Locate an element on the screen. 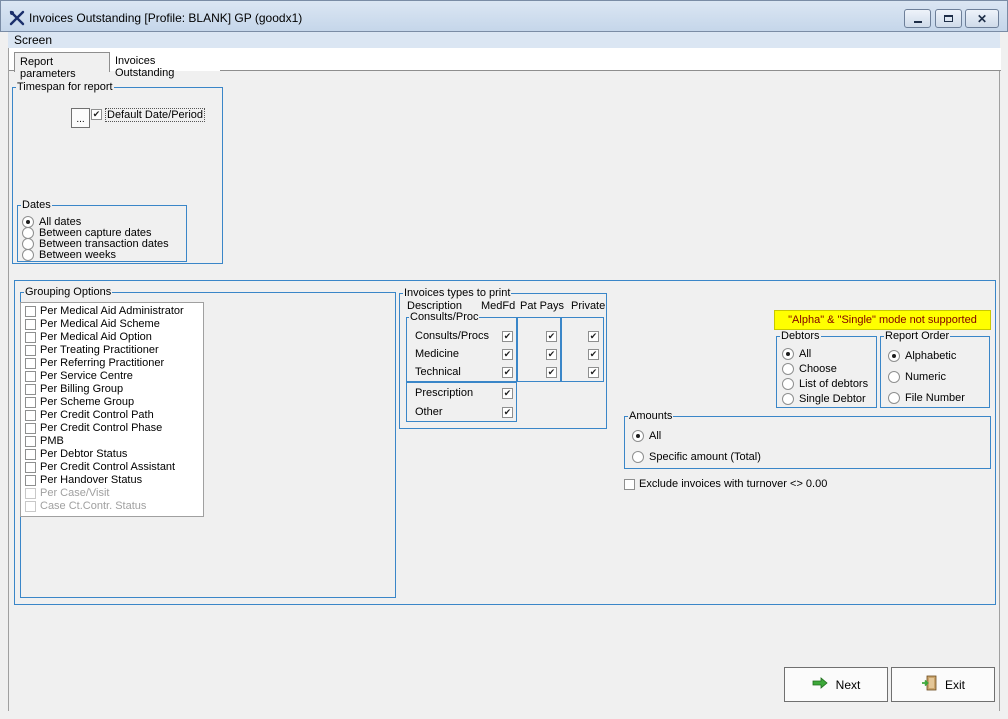 The image size is (1008, 719). list-item: Per Medical Aid Scheme is located at coordinates (112, 324).